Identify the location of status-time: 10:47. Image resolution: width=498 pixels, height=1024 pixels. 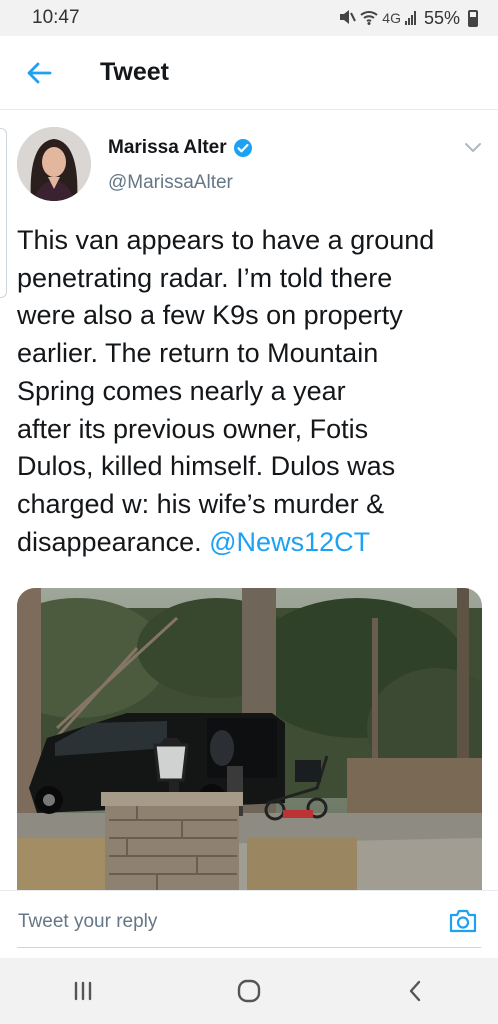
(56, 17).